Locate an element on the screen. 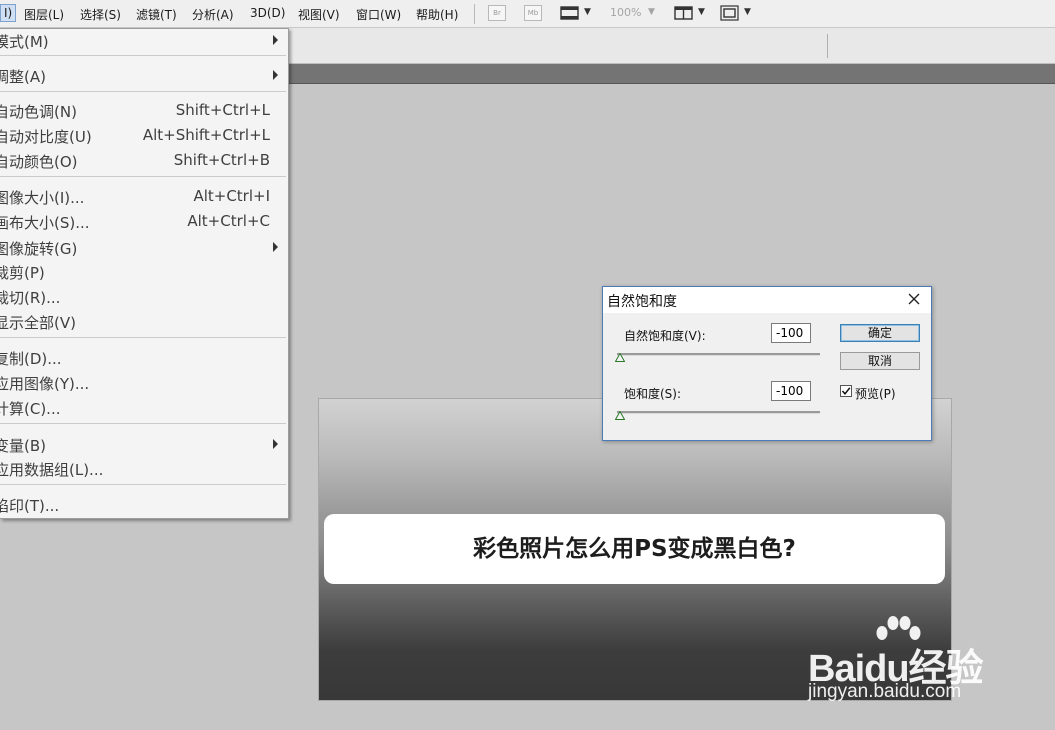 Image resolution: width=1055 pixels, height=730 pixels. screen-extras-button: ▼ is located at coordinates (578, 13).